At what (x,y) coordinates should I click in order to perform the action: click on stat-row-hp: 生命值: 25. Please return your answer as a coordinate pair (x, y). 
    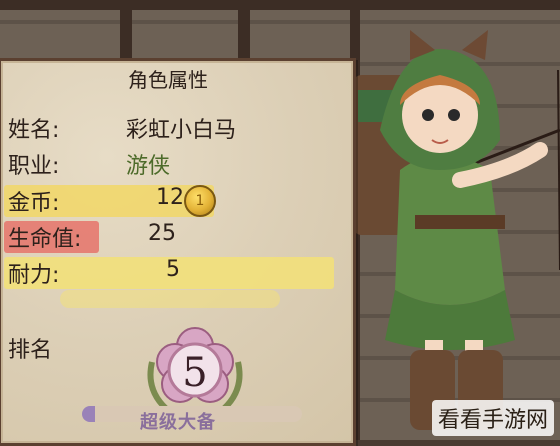
    Looking at the image, I should click on (171, 239).